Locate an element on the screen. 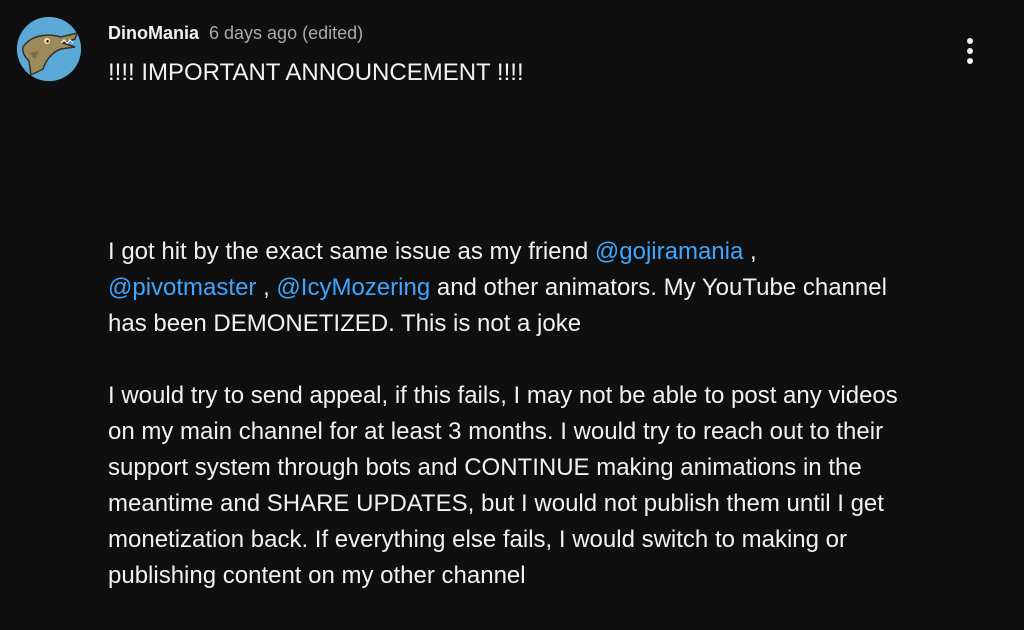 This screenshot has width=1024, height=630. avatar is located at coordinates (49, 49).